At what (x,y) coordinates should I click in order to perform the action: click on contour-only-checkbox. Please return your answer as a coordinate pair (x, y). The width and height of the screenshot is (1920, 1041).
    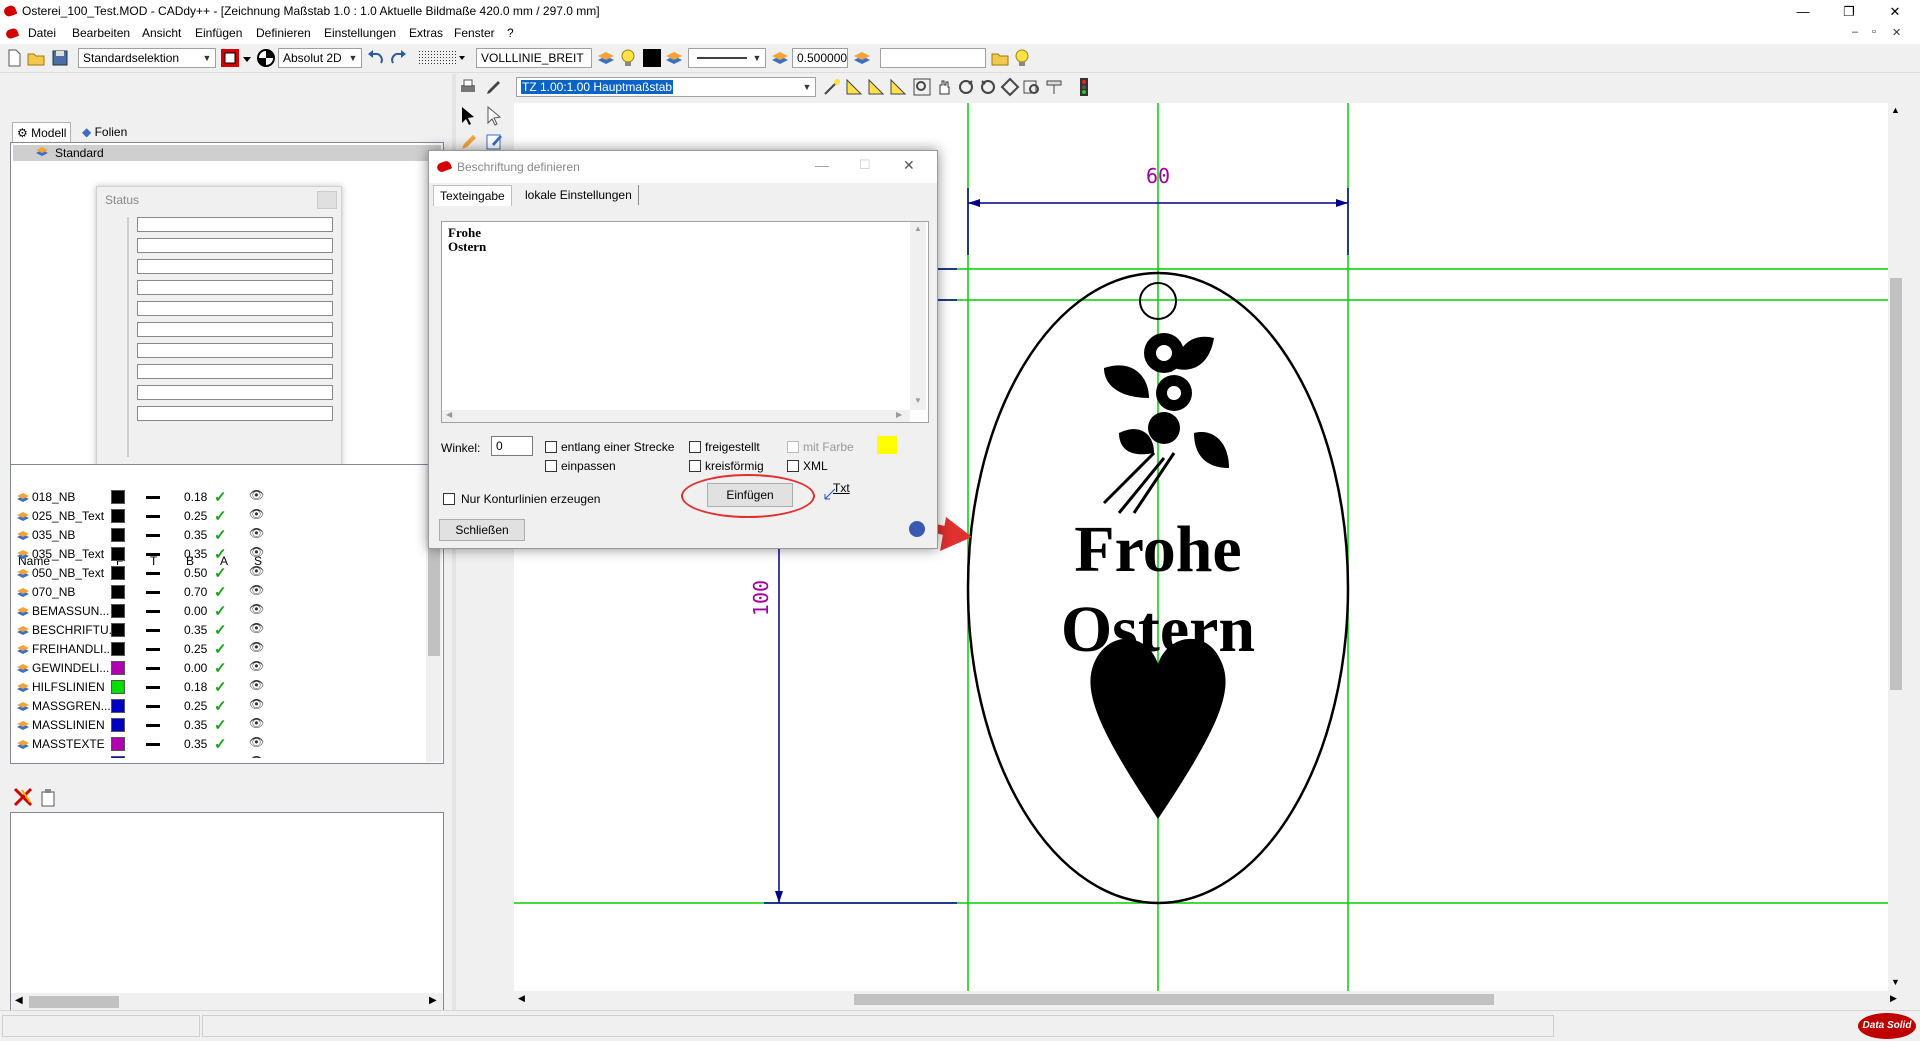
    Looking at the image, I should click on (449, 499).